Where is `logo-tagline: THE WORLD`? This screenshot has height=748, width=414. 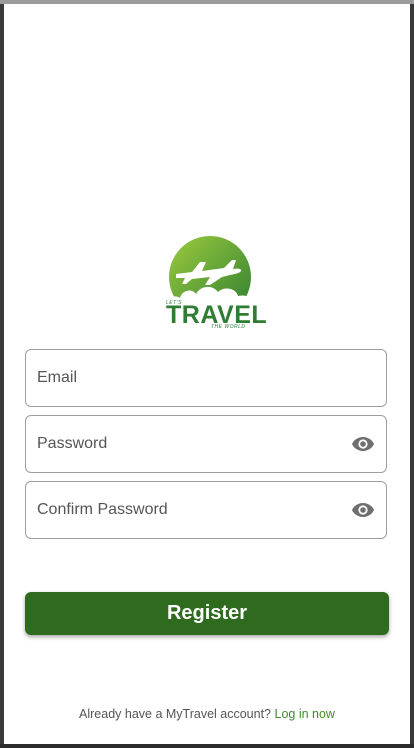 logo-tagline: THE WORLD is located at coordinates (228, 327).